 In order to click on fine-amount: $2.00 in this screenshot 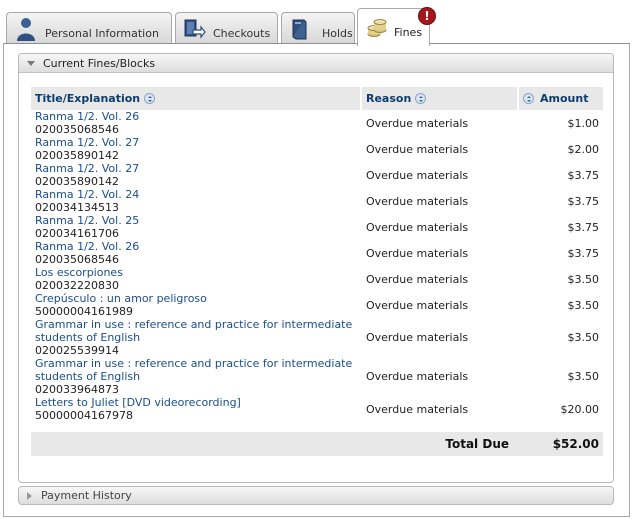, I will do `click(583, 149)`.